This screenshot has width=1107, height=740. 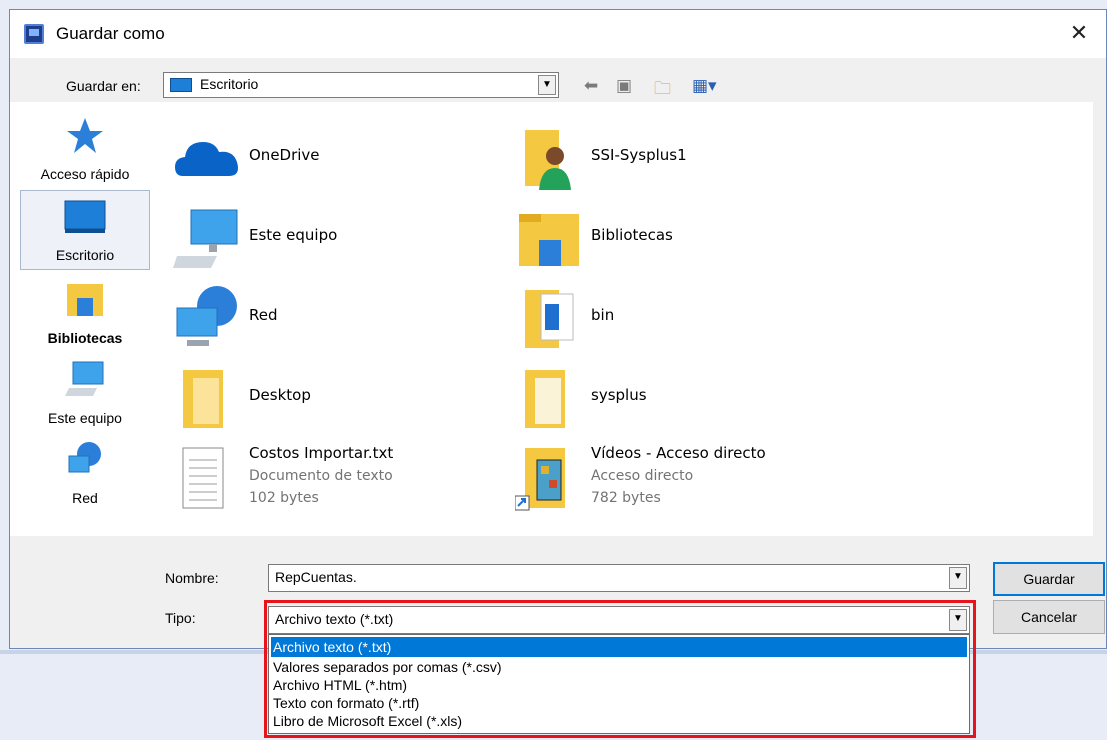 I want to click on list-item: Bibliotecas, so click(x=685, y=239).